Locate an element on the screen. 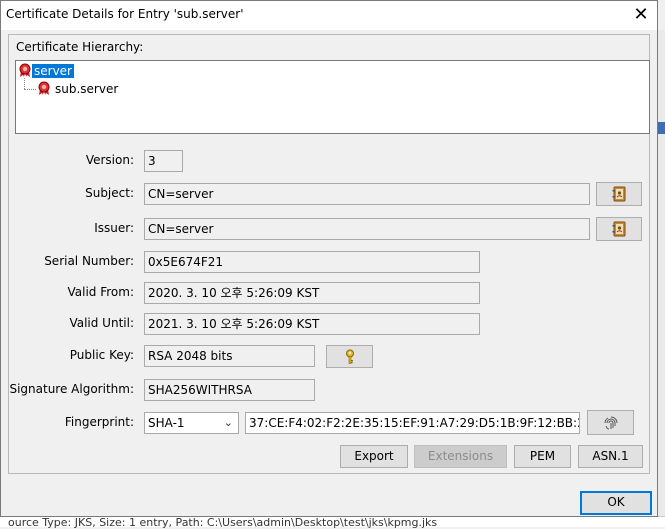 This screenshot has width=665, height=529. public-key-details-button is located at coordinates (349, 356).